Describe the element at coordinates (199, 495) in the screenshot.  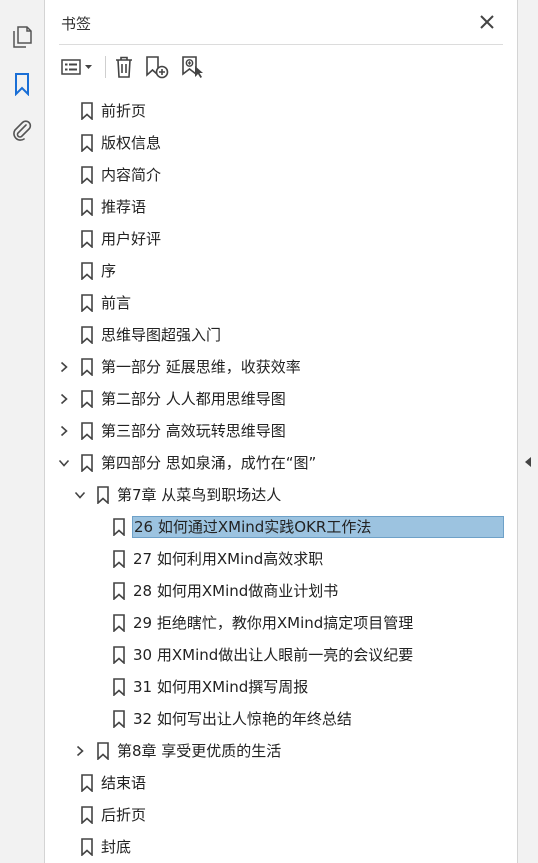
I see `bookmark-label: 第7章 从菜鸟到职场达人` at that location.